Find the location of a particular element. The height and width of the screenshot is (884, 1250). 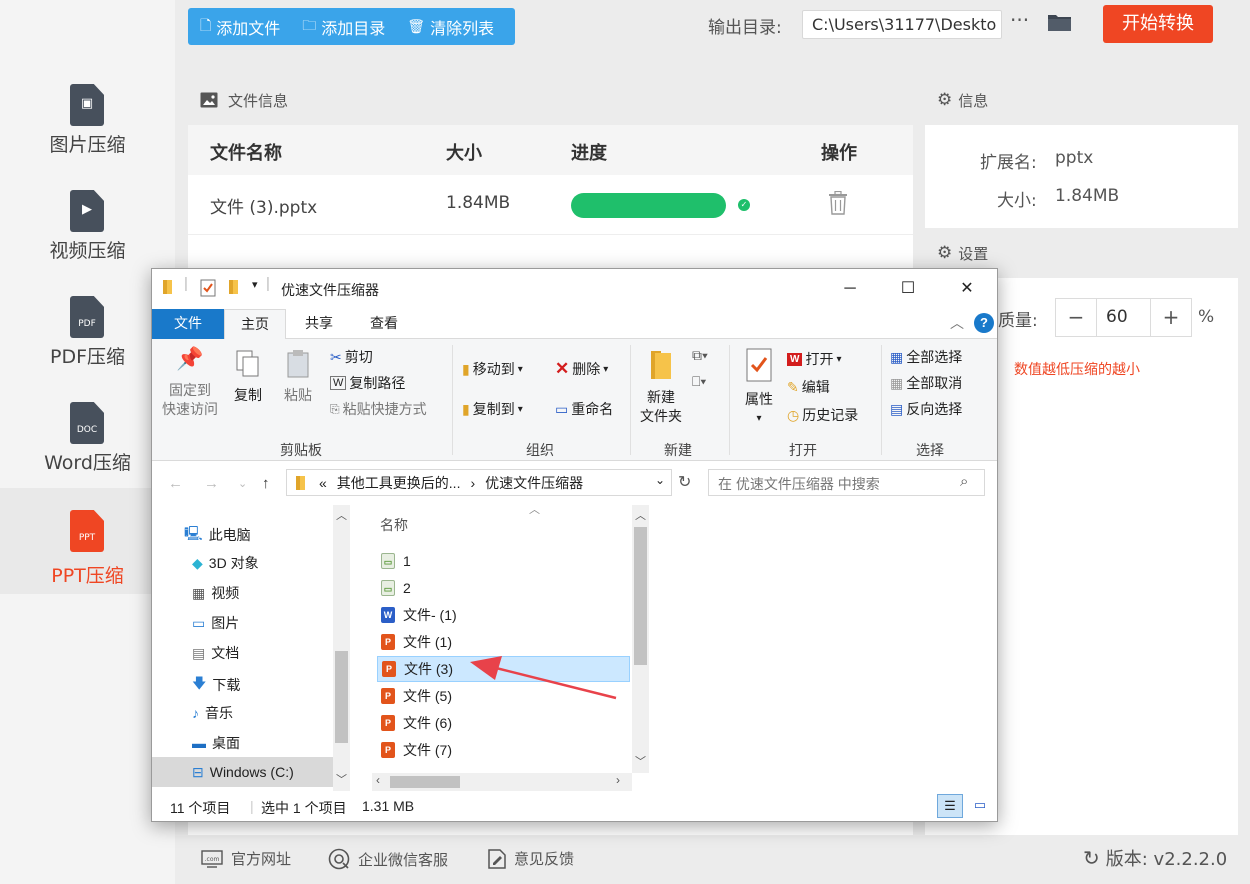

help-icon: ? is located at coordinates (984, 323).